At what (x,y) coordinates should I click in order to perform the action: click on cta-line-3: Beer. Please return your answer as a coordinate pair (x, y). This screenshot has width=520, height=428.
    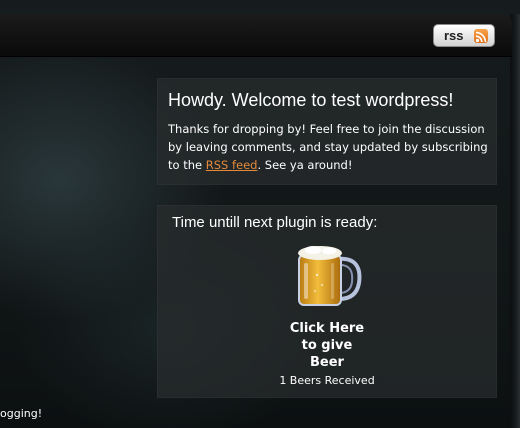
    Looking at the image, I should click on (327, 362).